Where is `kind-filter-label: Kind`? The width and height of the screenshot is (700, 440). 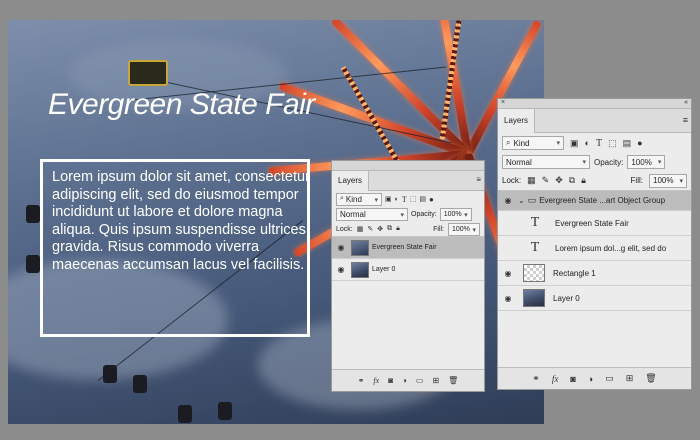 kind-filter-label: Kind is located at coordinates (353, 199).